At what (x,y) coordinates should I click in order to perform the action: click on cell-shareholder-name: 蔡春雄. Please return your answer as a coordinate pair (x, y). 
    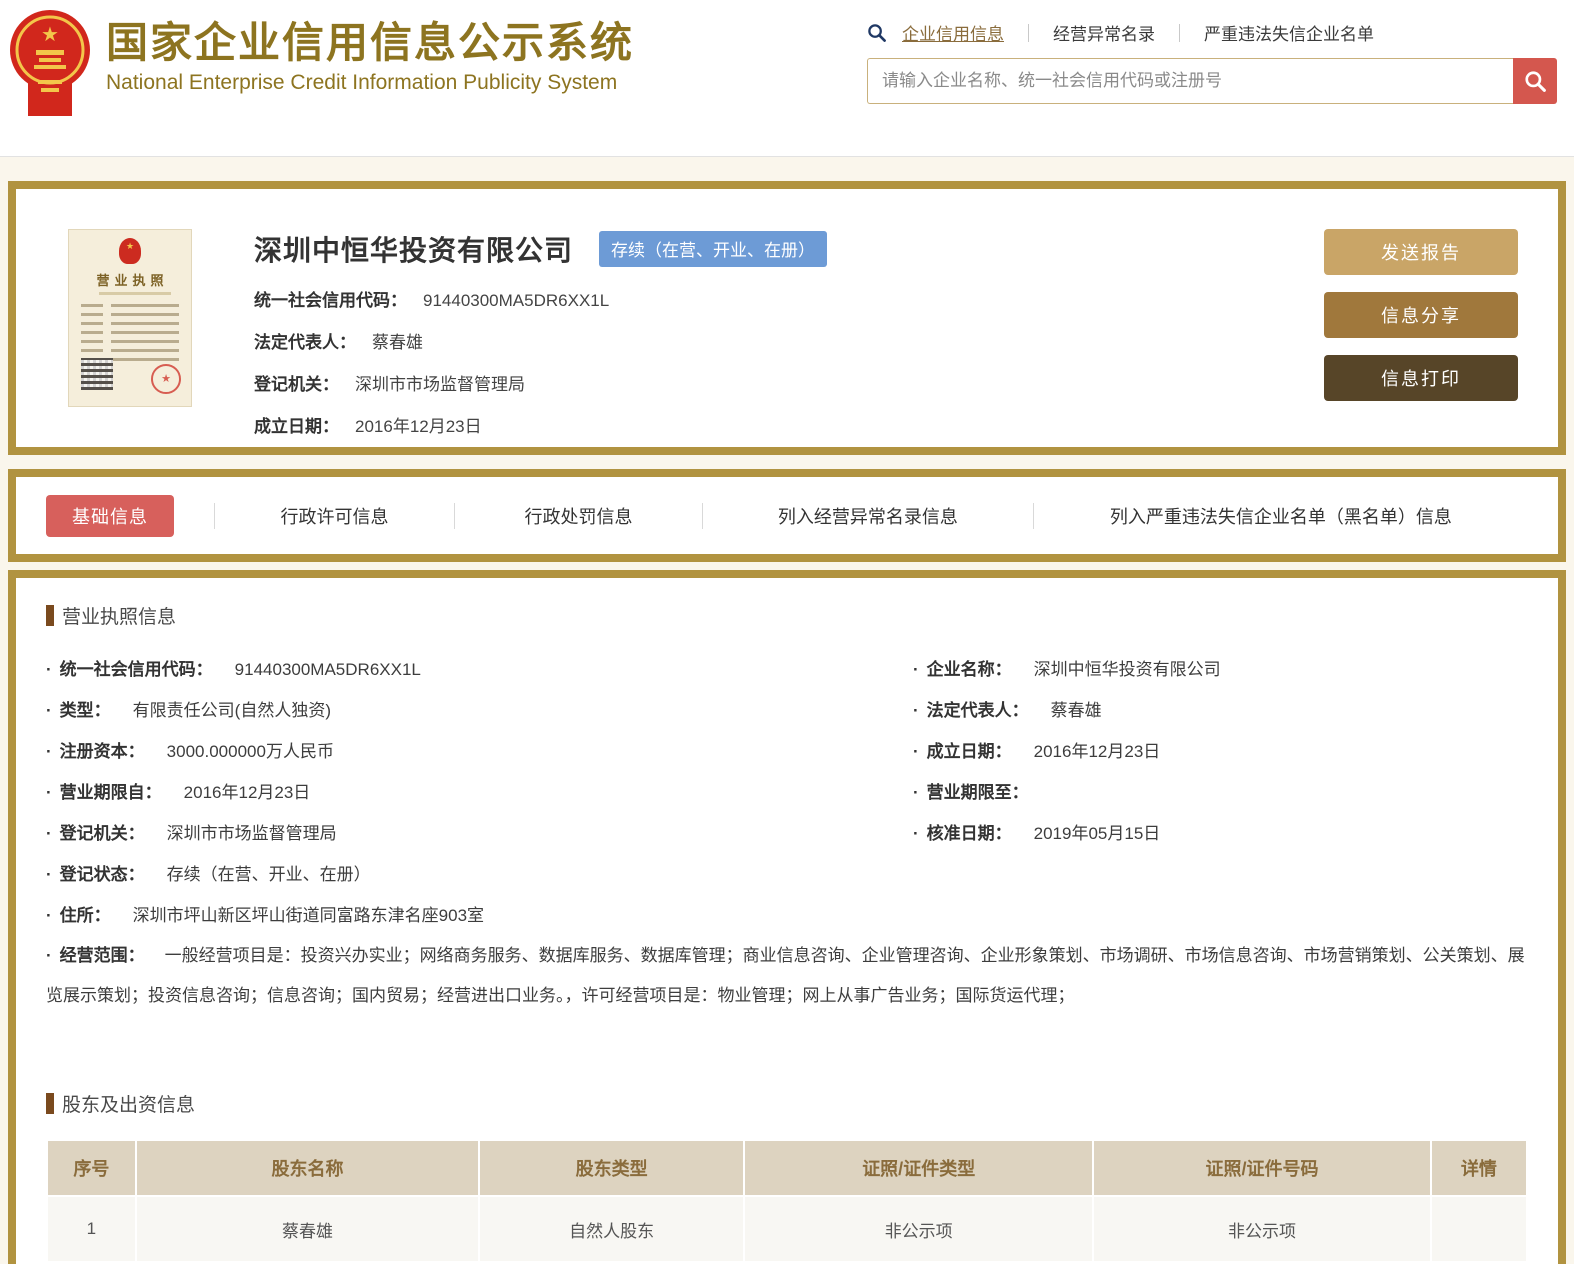
    Looking at the image, I should click on (307, 1229).